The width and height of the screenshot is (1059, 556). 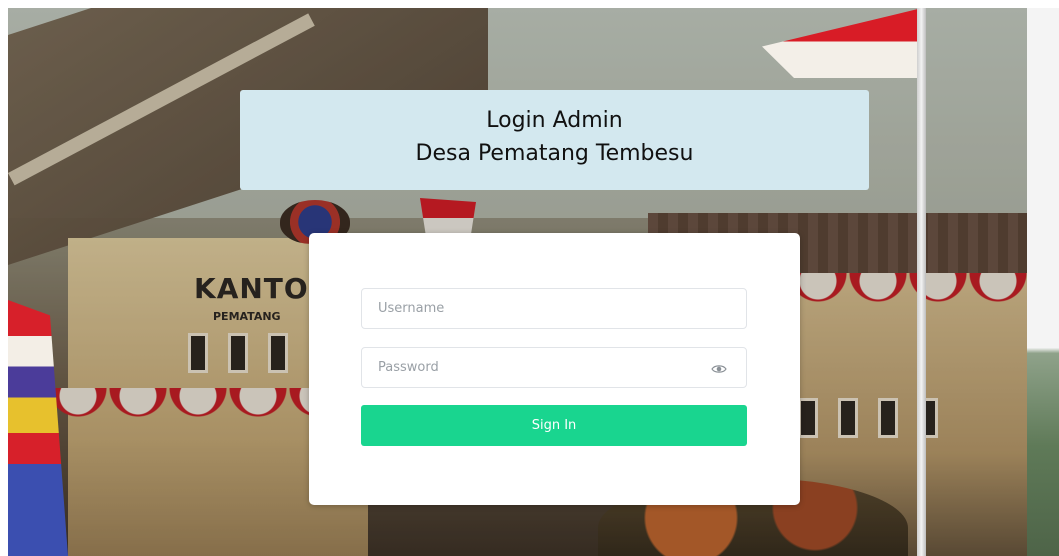 What do you see at coordinates (1043, 282) in the screenshot?
I see `background-right-strip` at bounding box center [1043, 282].